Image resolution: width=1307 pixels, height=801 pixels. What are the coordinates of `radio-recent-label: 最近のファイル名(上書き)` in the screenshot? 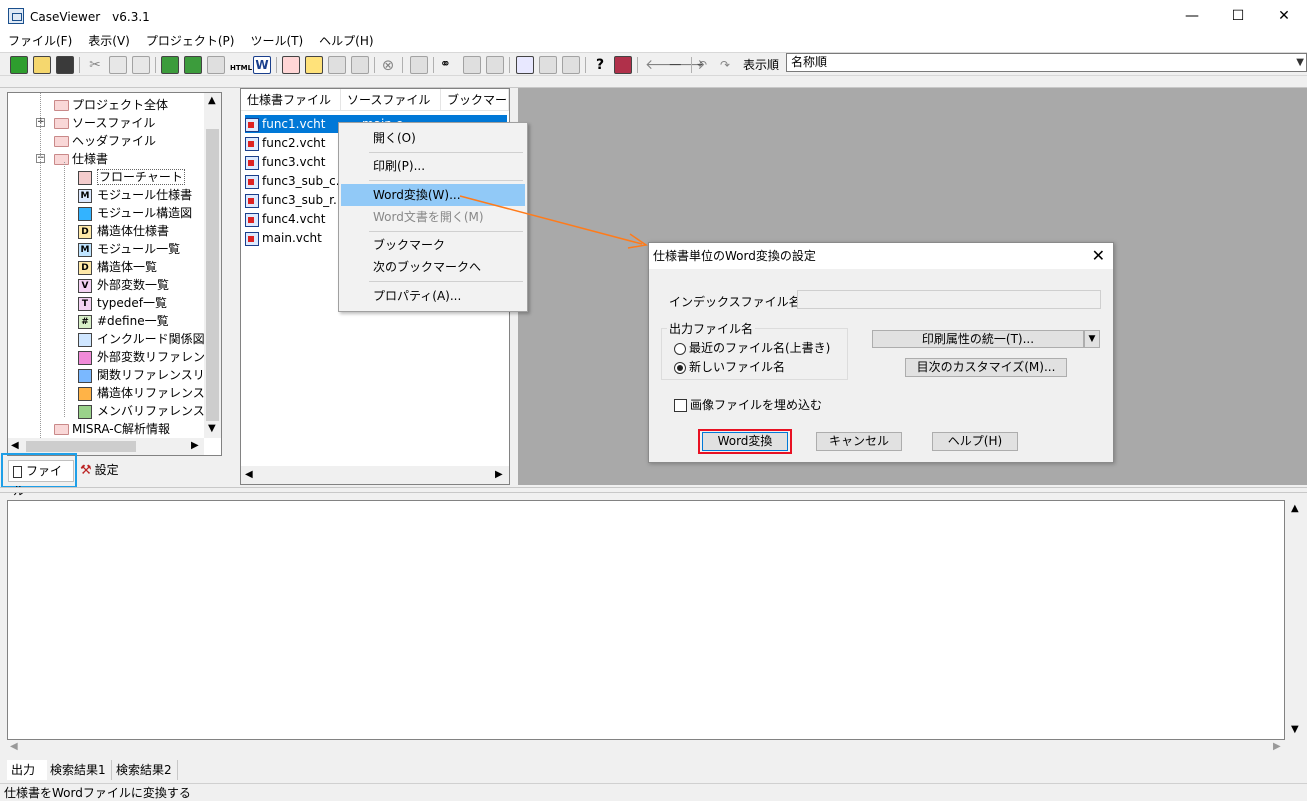 It's located at (760, 348).